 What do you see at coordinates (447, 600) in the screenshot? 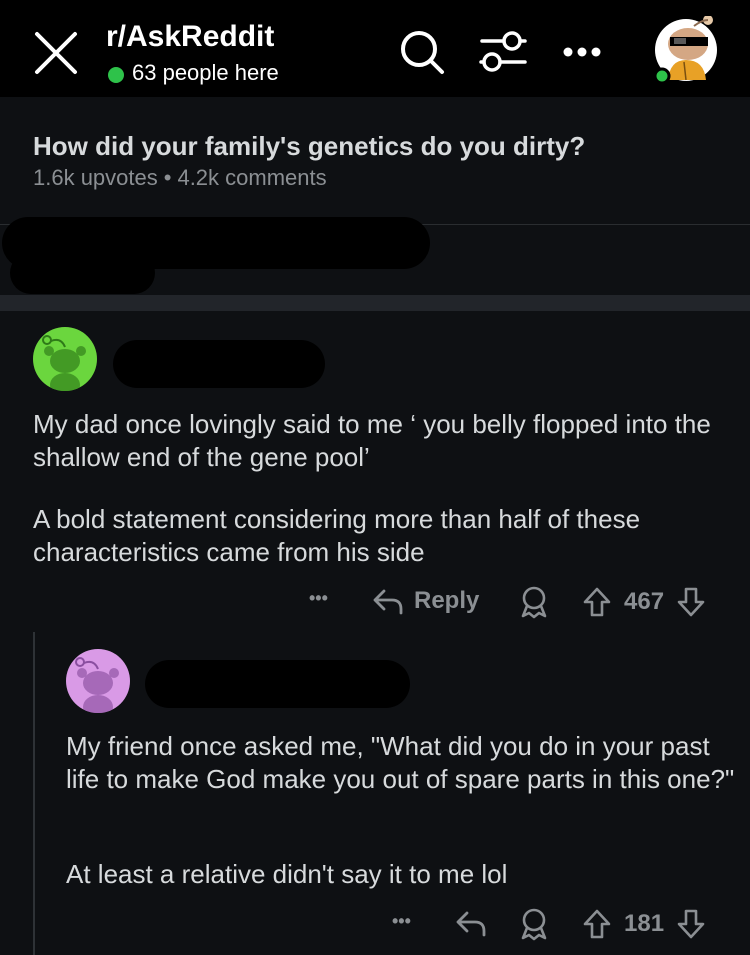
I see `reply-label: Reply` at bounding box center [447, 600].